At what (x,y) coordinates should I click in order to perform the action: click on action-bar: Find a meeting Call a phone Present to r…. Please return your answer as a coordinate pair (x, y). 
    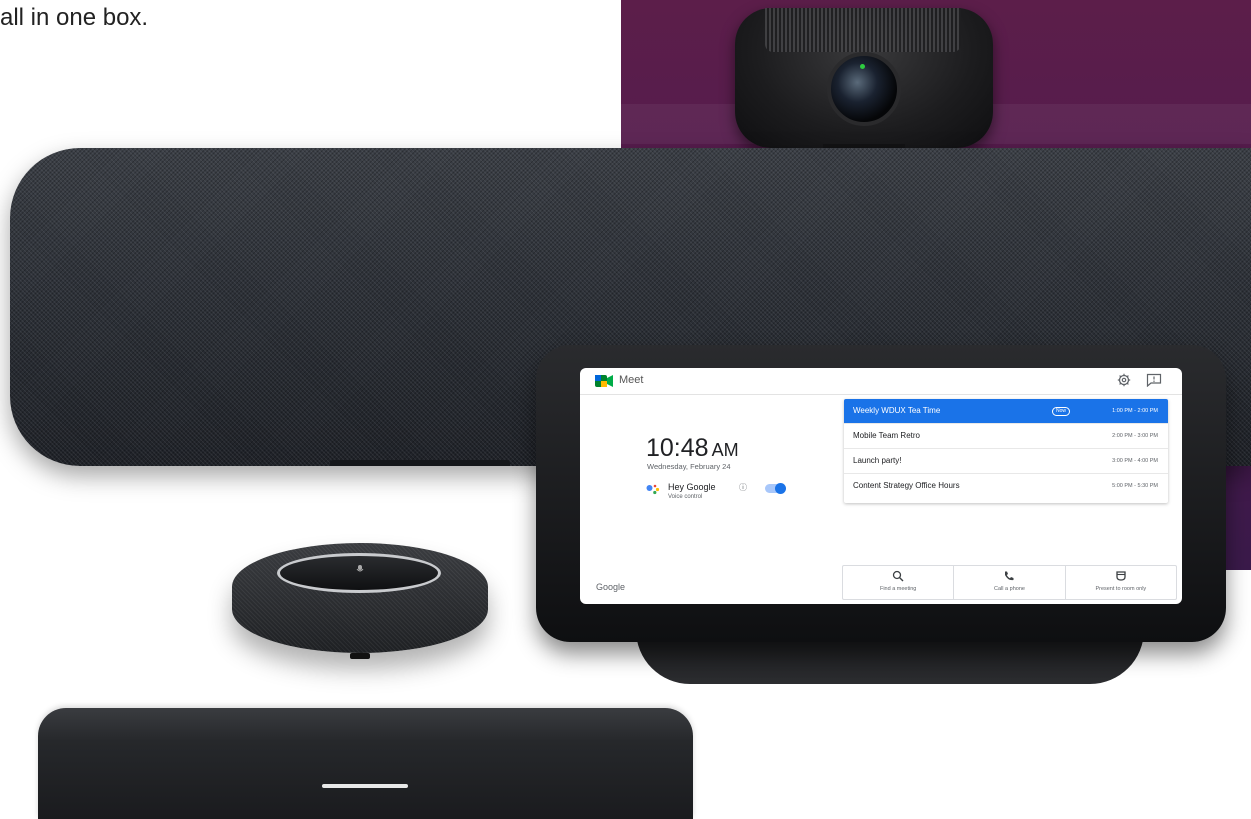
    Looking at the image, I should click on (1009, 582).